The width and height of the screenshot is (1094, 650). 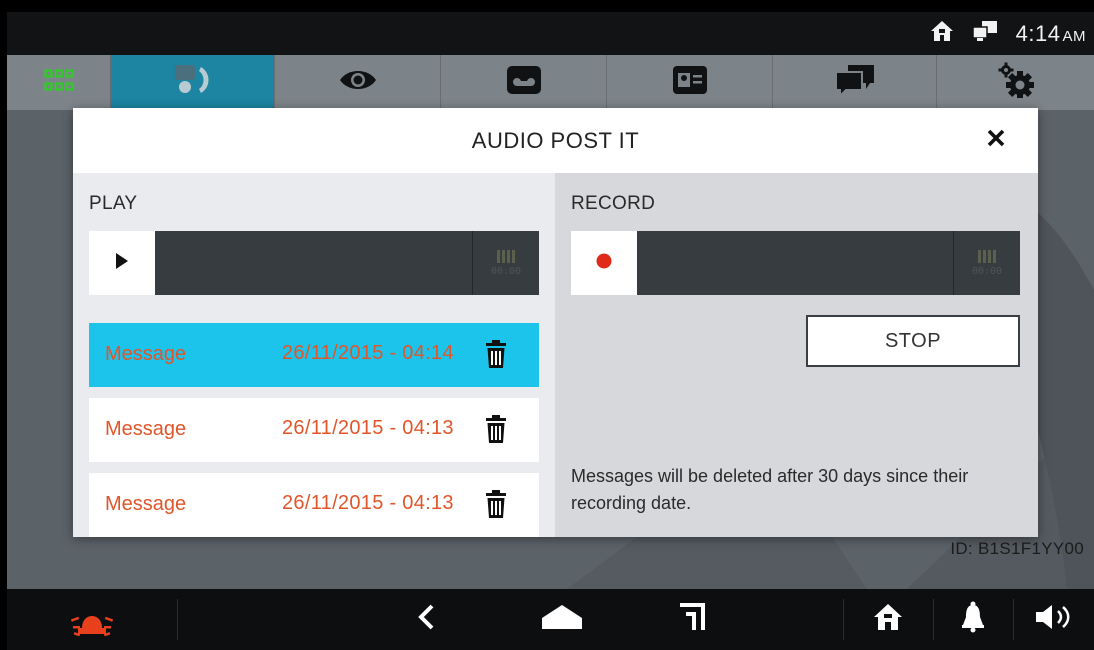 I want to click on volume-button, so click(x=1053, y=619).